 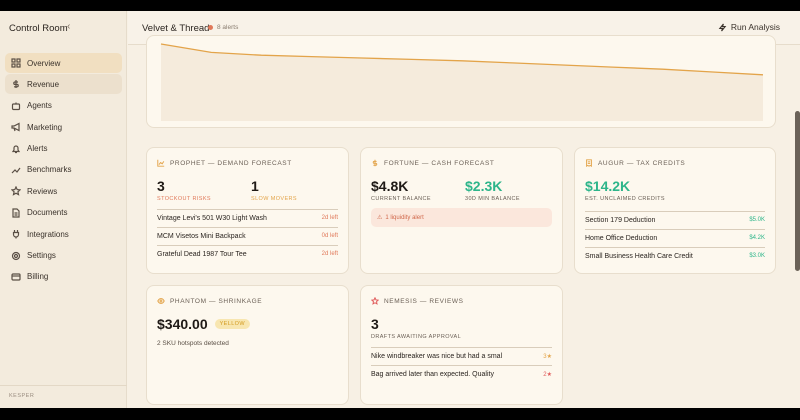 What do you see at coordinates (16, 148) in the screenshot?
I see `bell-icon` at bounding box center [16, 148].